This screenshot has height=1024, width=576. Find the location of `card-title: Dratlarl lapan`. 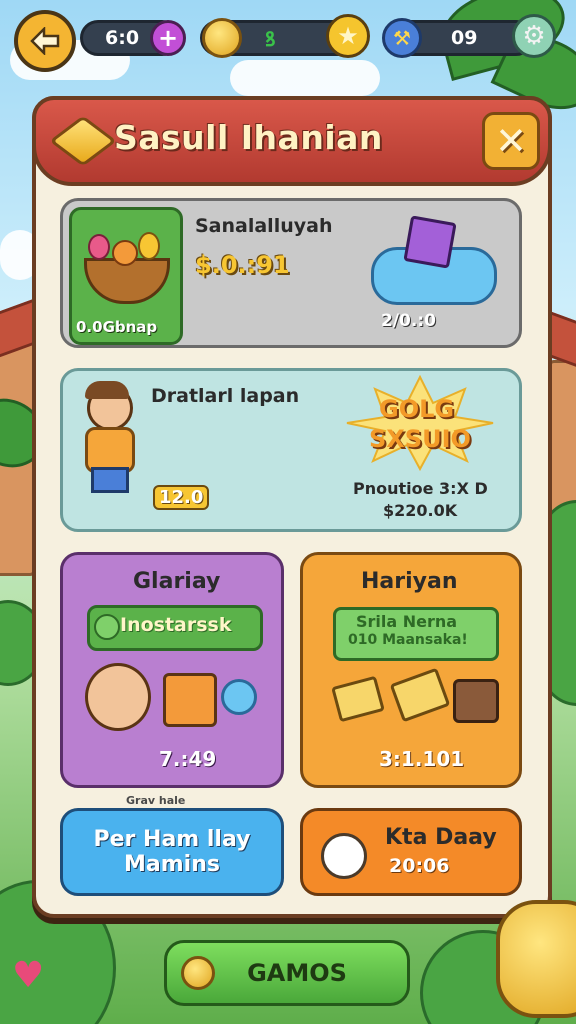

card-title: Dratlarl lapan is located at coordinates (225, 396).